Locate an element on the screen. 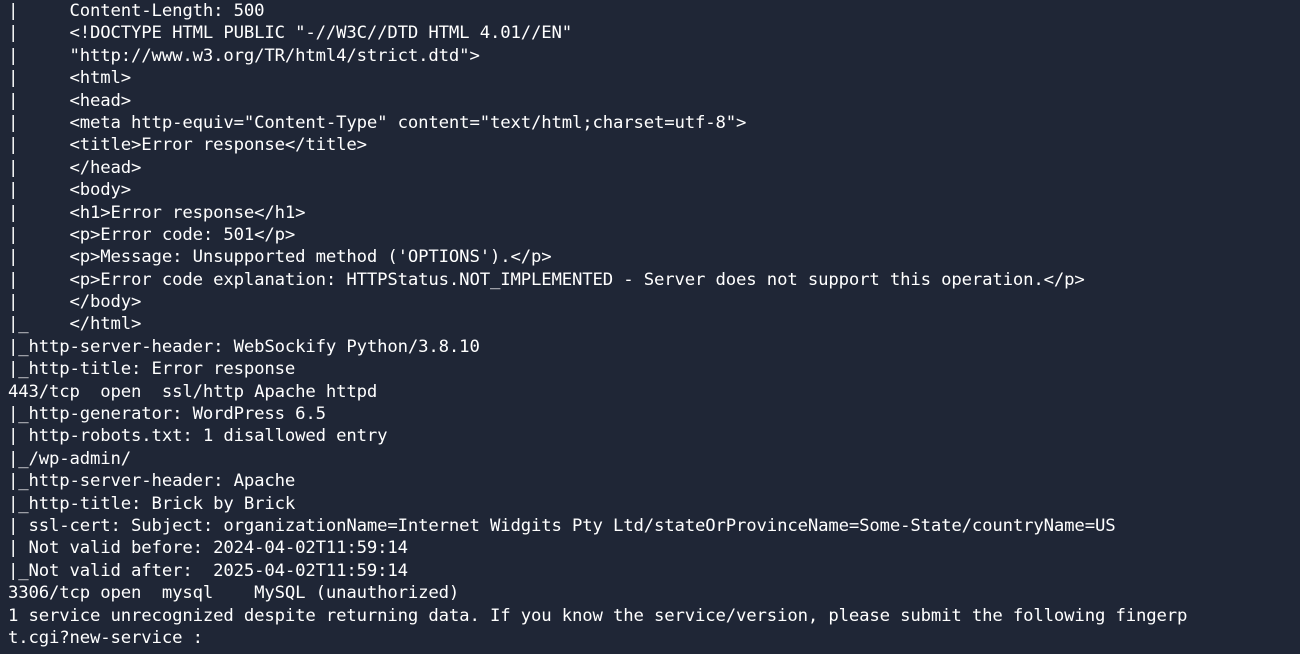 The width and height of the screenshot is (1300, 654). terminal-line: | Not valid before: 2024-04-02T11:59:14 is located at coordinates (208, 548).